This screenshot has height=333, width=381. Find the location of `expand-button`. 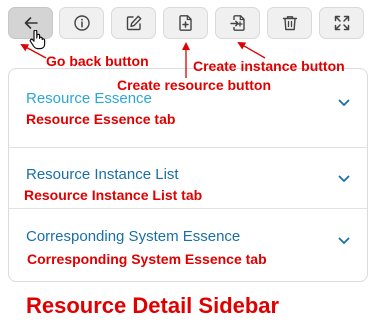

expand-button is located at coordinates (341, 23).